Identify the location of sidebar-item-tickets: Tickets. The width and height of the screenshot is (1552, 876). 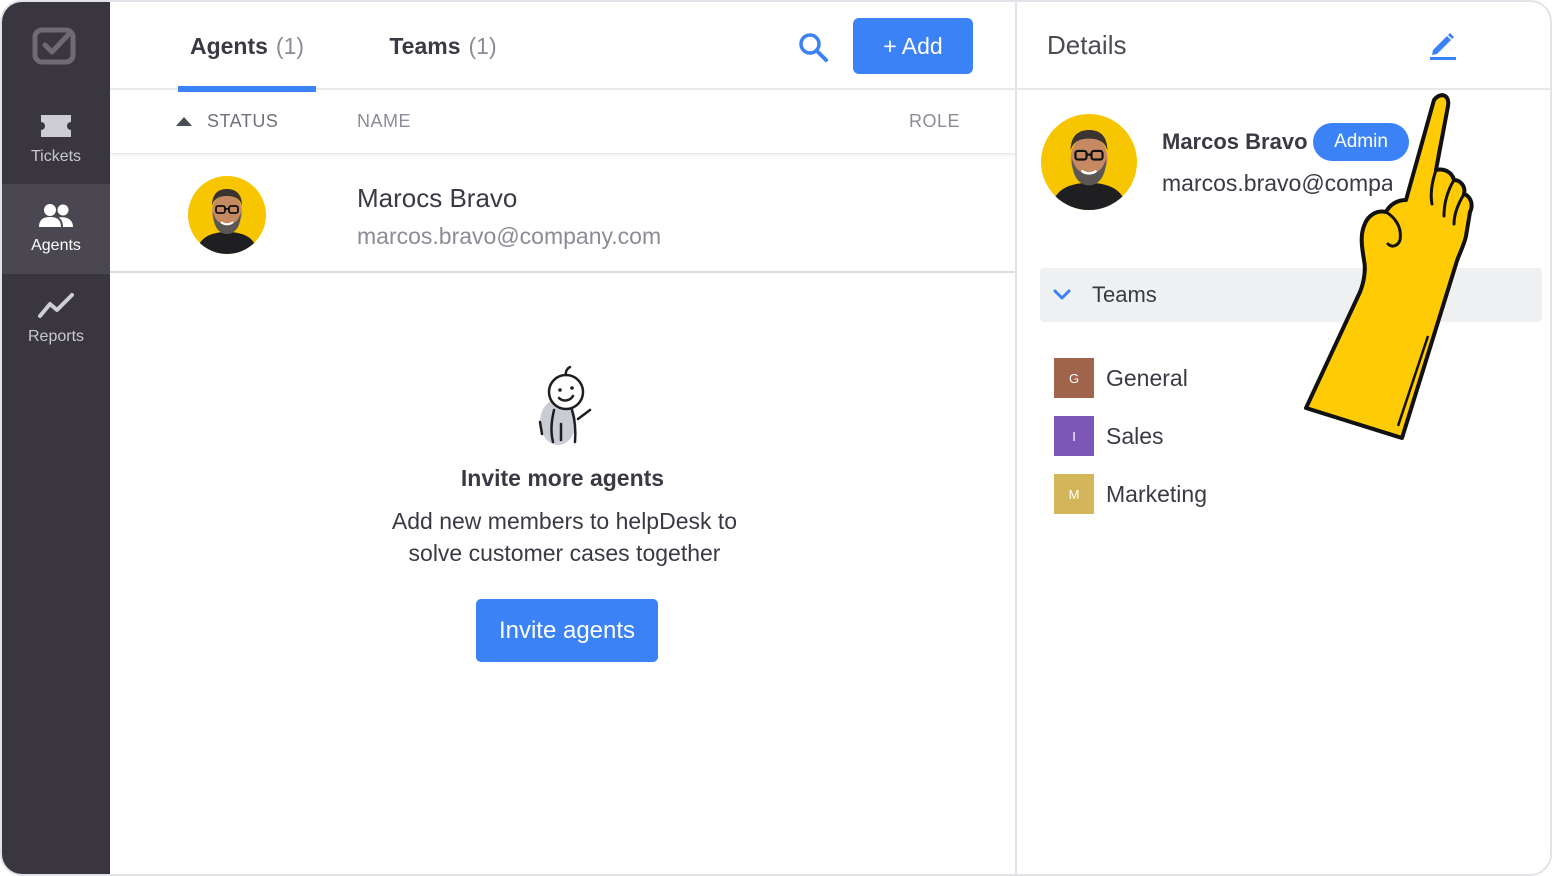
(56, 139).